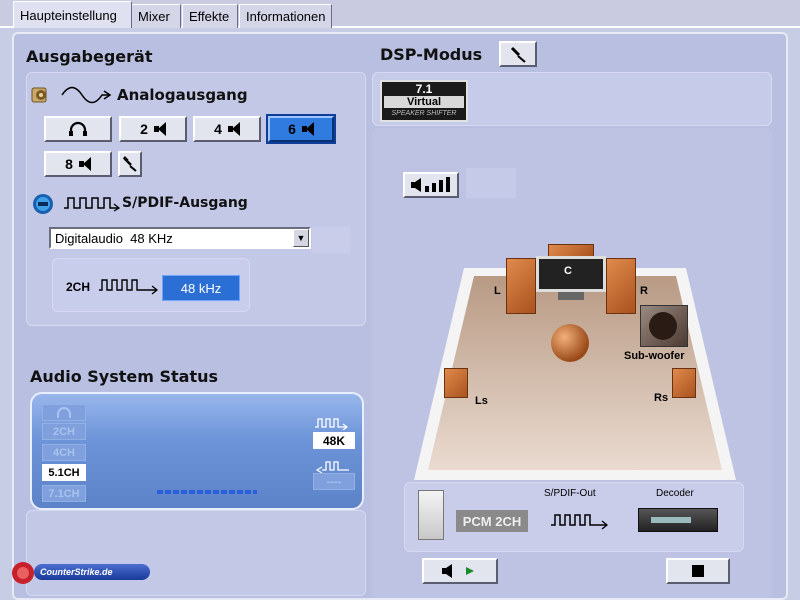  Describe the element at coordinates (424, 89) in the screenshot. I see `virtual-71-label: 7.1` at that location.